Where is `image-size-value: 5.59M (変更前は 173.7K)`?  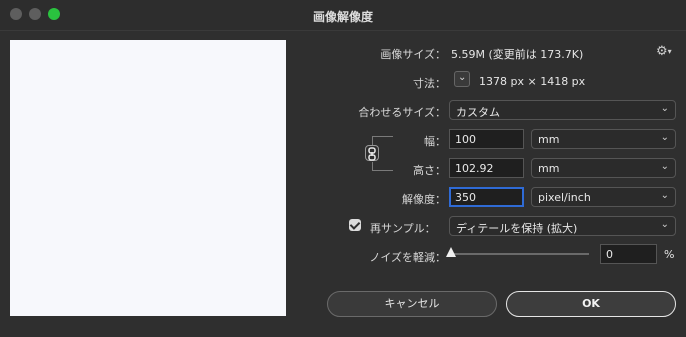 image-size-value: 5.59M (変更前は 173.7K) is located at coordinates (517, 54).